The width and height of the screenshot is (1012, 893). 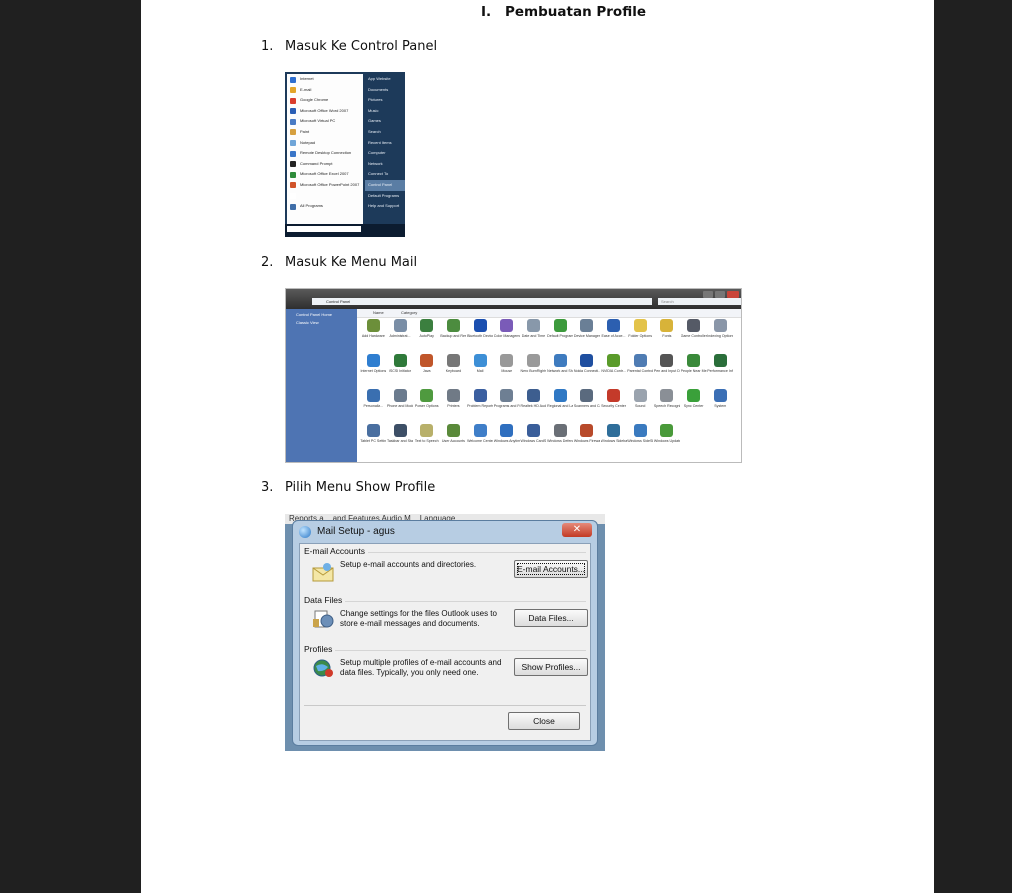 What do you see at coordinates (409, 312) in the screenshot?
I see `column-category: Category` at bounding box center [409, 312].